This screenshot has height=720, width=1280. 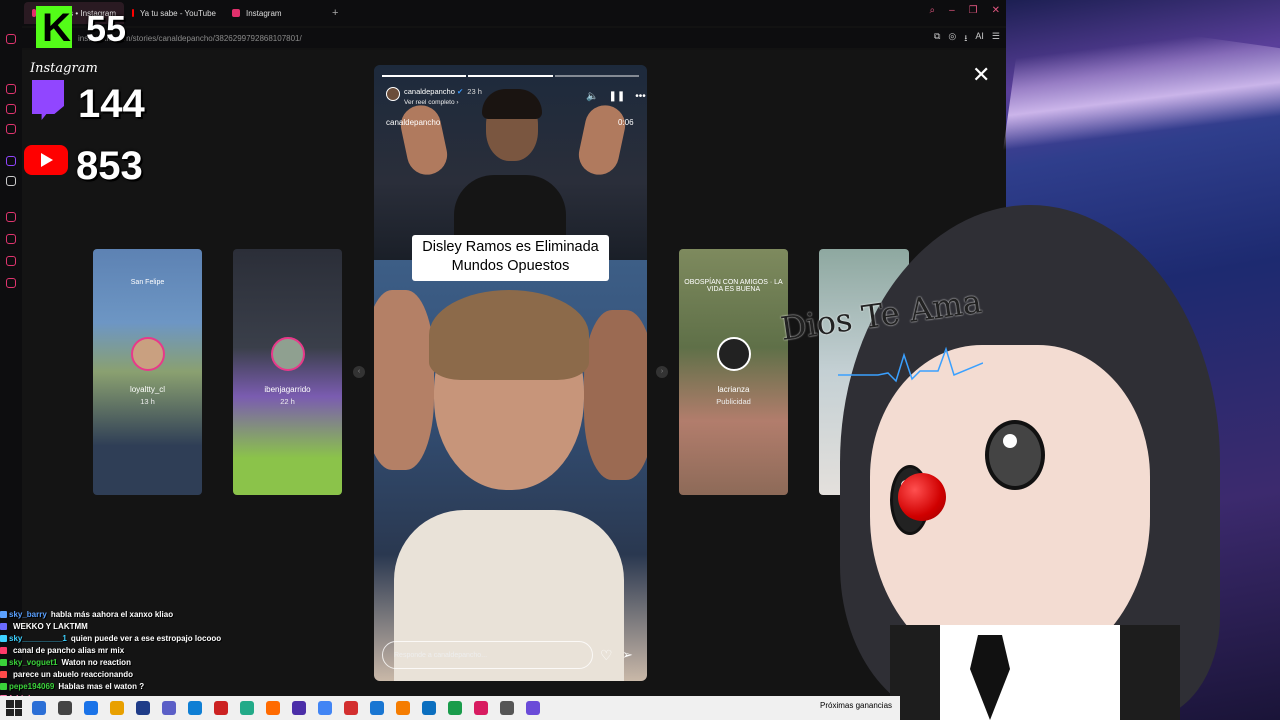 I want to click on chat-message: WEKKO Y LAKTMM, so click(x=150, y=626).